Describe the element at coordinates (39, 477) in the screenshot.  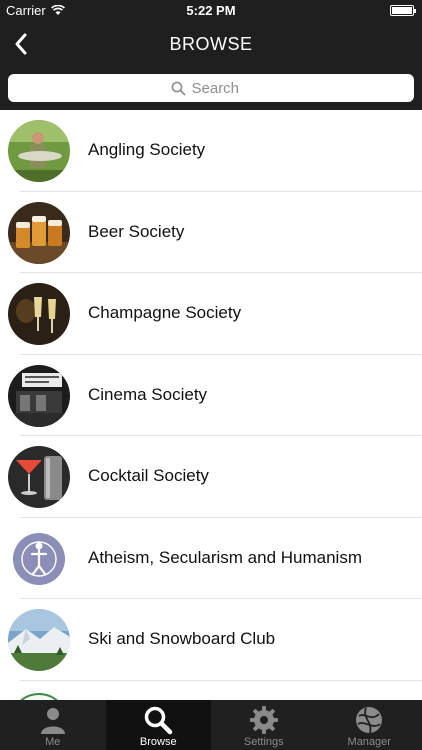
I see `cocktail-thumbnail` at that location.